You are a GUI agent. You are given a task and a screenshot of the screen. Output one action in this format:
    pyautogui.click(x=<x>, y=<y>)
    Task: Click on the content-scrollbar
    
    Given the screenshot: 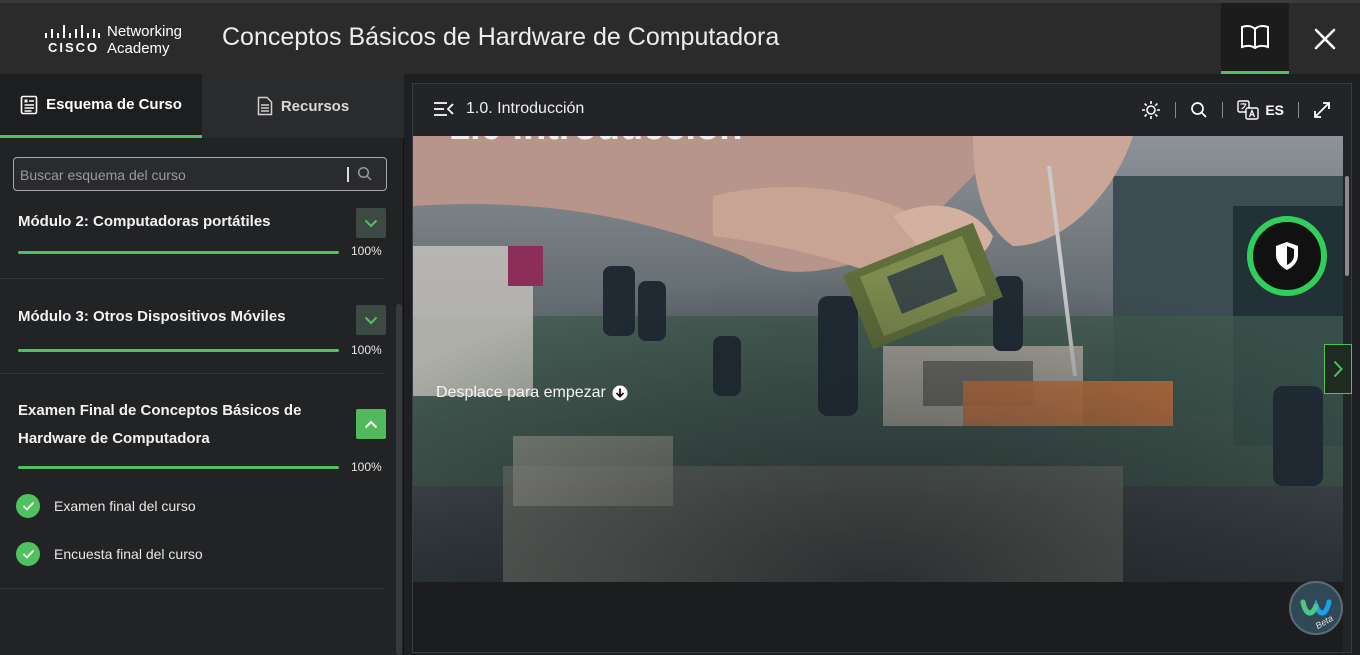 What is the action you would take?
    pyautogui.click(x=1347, y=394)
    